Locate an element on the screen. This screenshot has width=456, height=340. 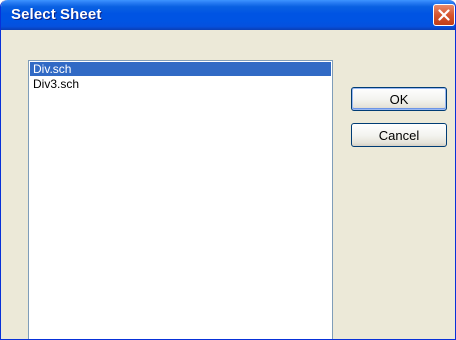
close-icon is located at coordinates (444, 15).